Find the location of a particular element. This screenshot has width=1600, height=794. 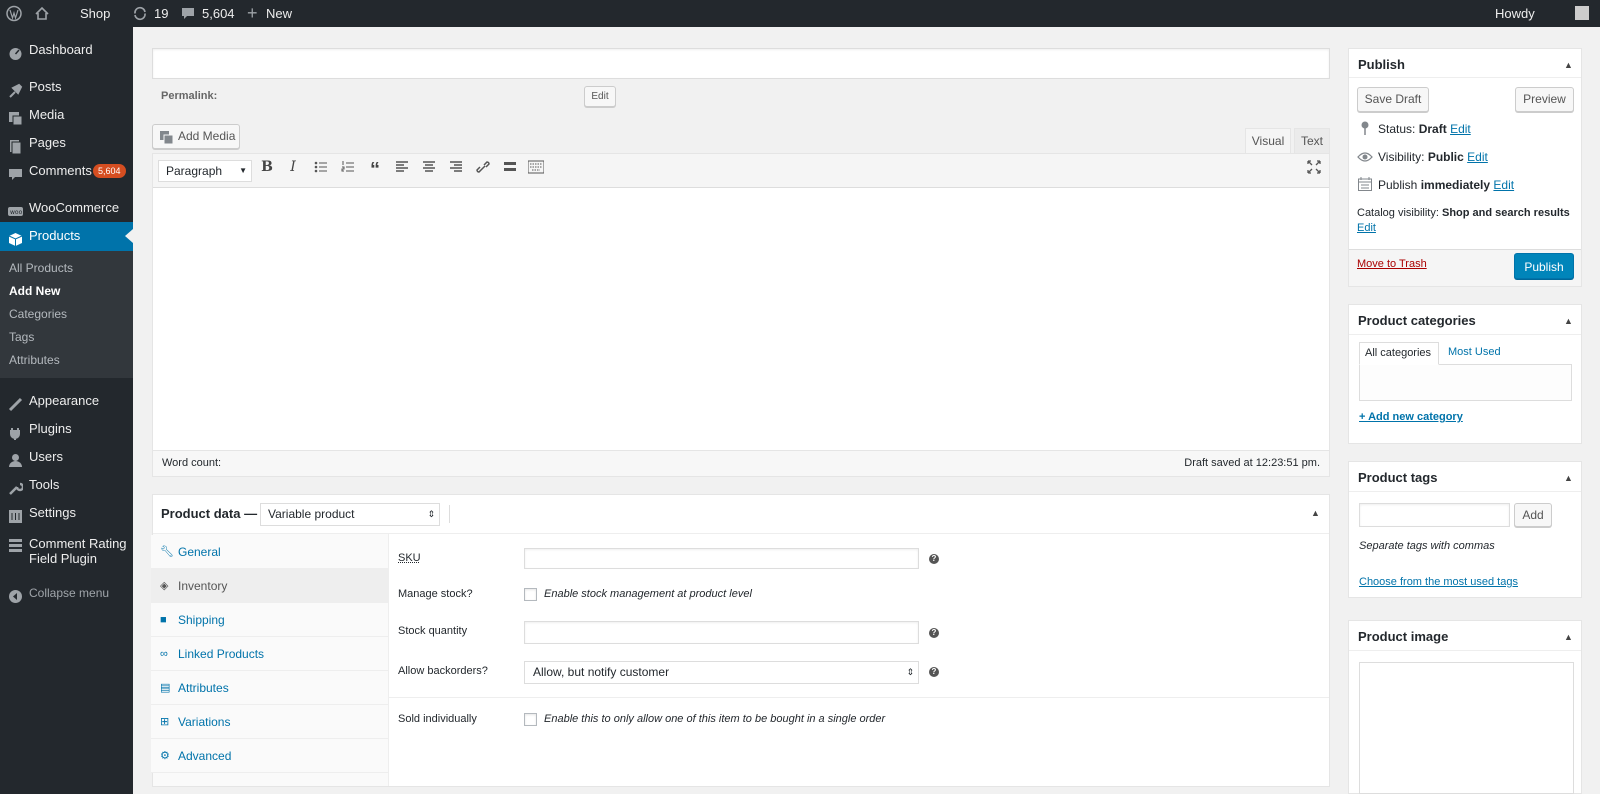

catalog-edit-link: Edit is located at coordinates (1366, 228).